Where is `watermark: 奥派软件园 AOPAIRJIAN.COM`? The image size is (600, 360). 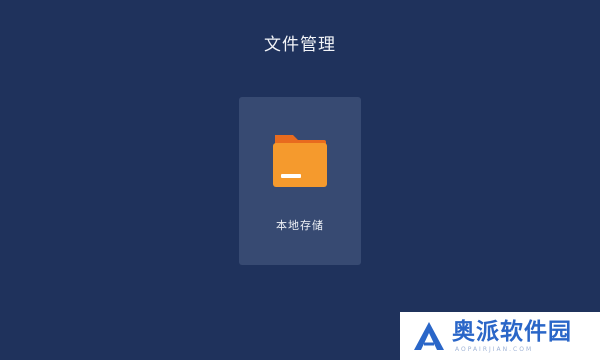
watermark: 奥派软件园 AOPAIRJIAN.COM is located at coordinates (500, 336).